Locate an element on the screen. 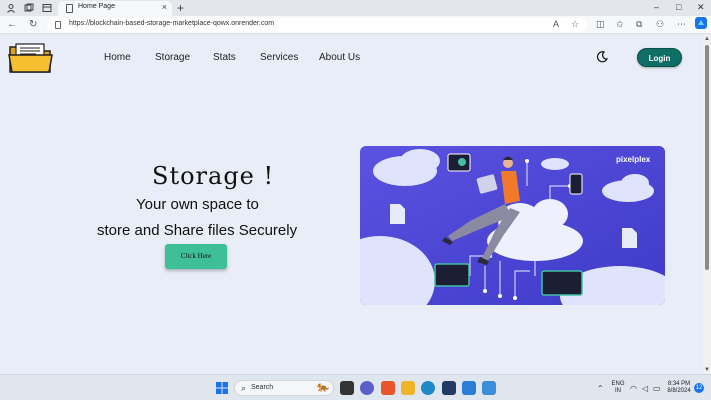  file-explorer-icon is located at coordinates (408, 388).